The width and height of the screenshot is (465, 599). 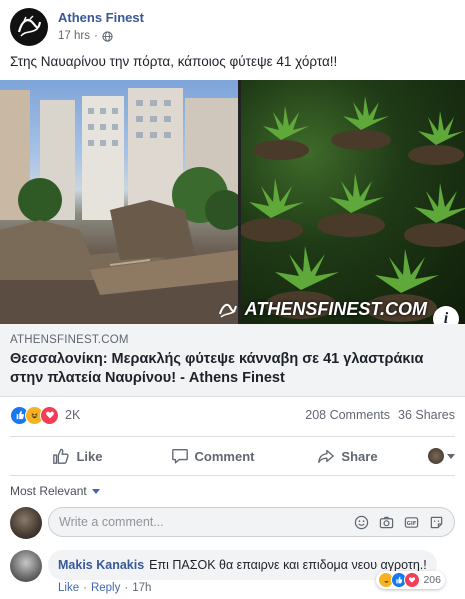 I want to click on share-arrow-icon, so click(x=326, y=456).